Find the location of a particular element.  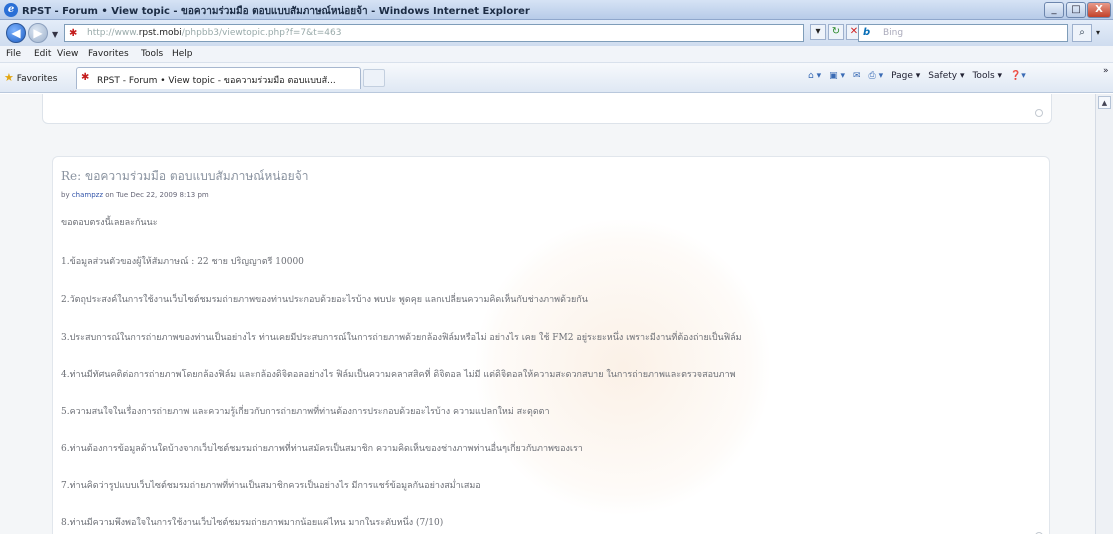

post-byline: by champzz on Tue Dec 22, 2009 8:13 pm is located at coordinates (135, 195).